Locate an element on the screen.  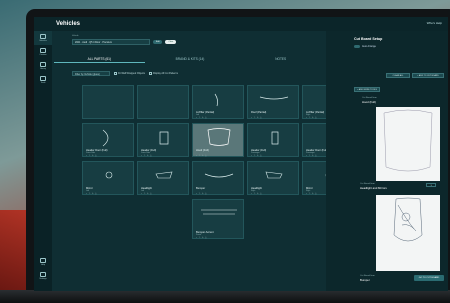
go-to-cut-board-button: GO TO CUT BOARD is located at coordinates (429, 278).